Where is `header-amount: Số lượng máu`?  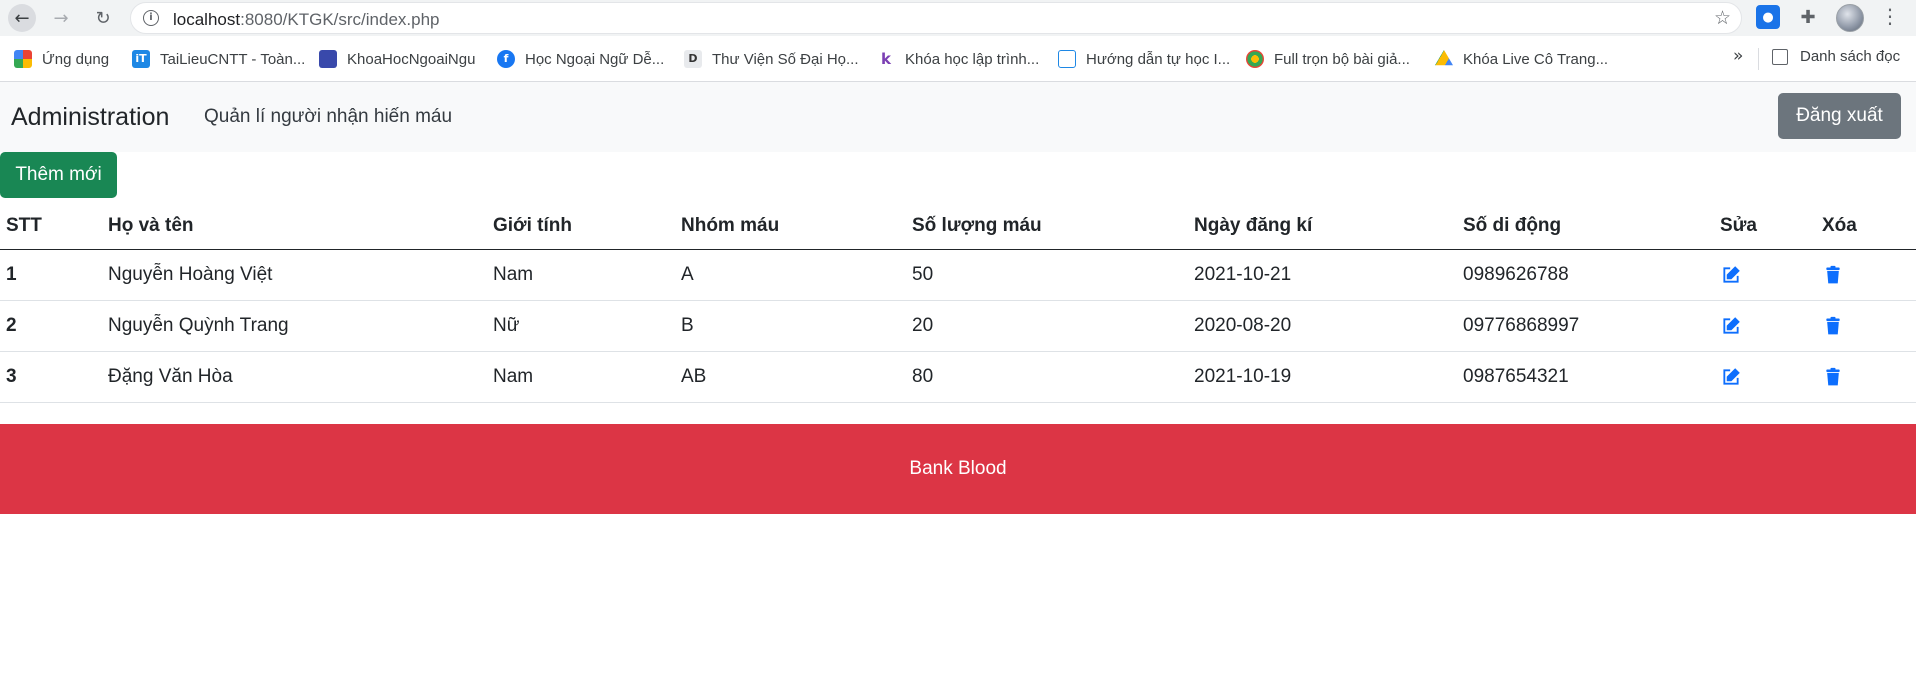 header-amount: Số lượng máu is located at coordinates (977, 225).